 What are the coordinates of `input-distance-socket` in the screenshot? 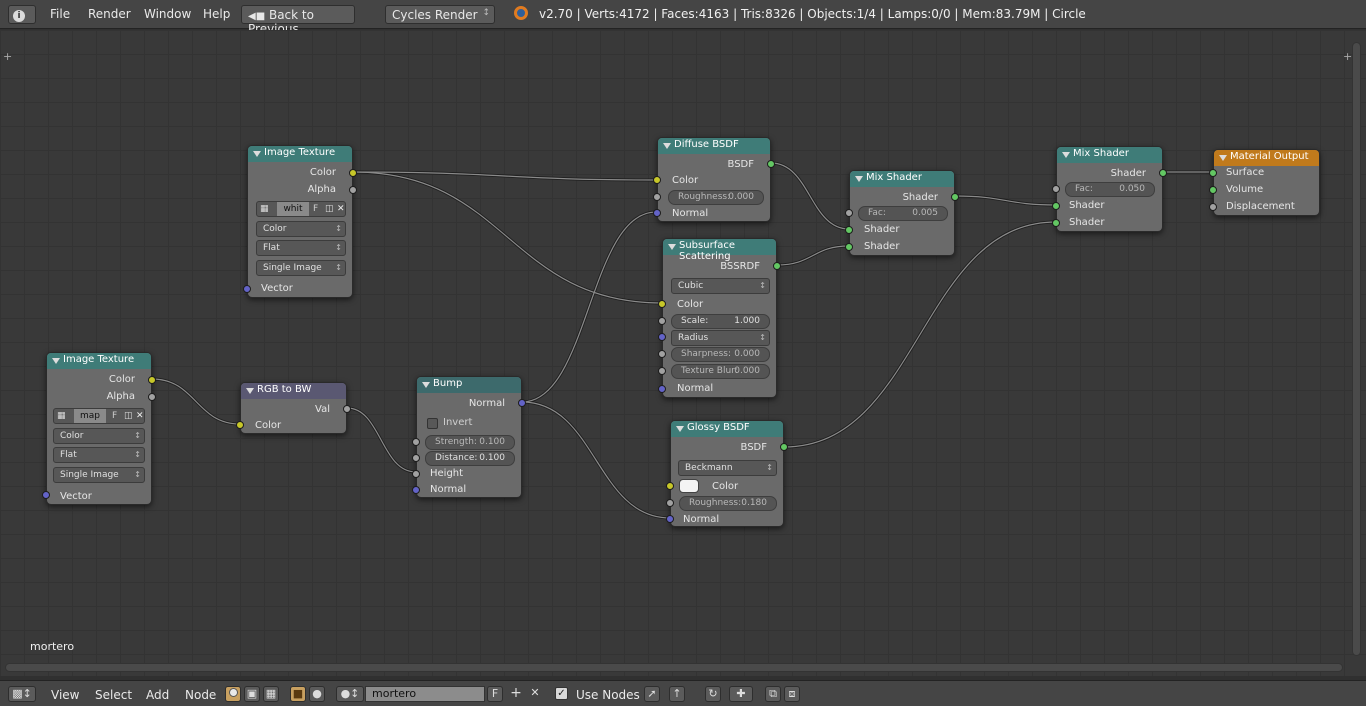 It's located at (416, 458).